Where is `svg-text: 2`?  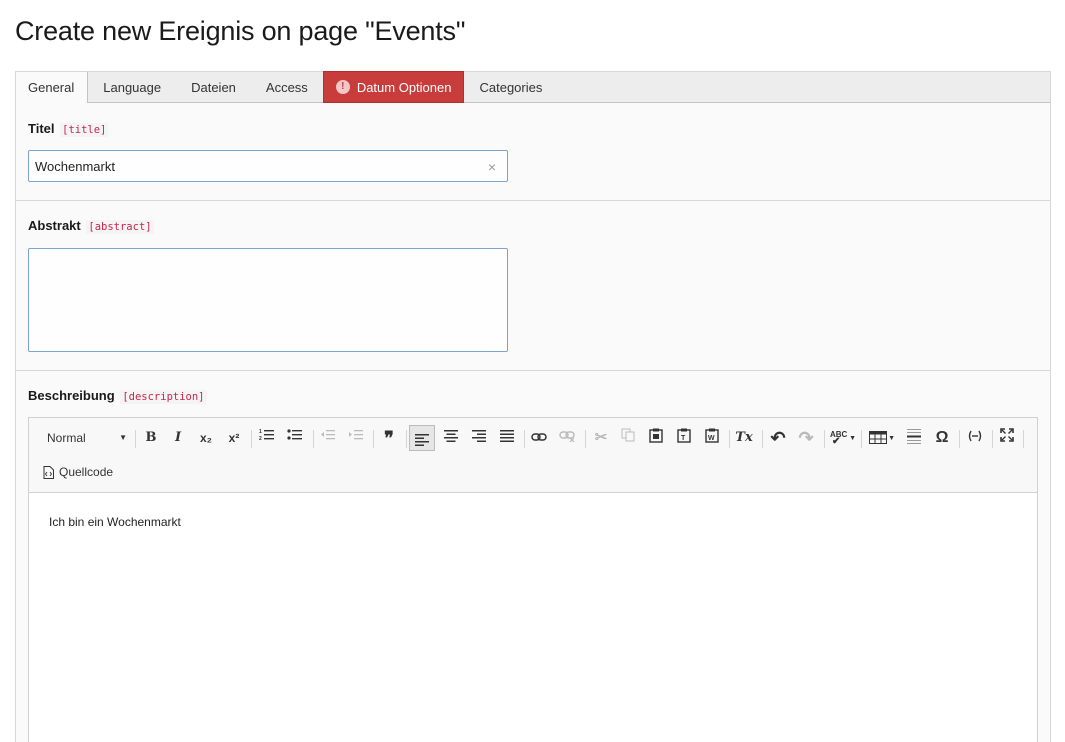 svg-text: 2 is located at coordinates (260, 439).